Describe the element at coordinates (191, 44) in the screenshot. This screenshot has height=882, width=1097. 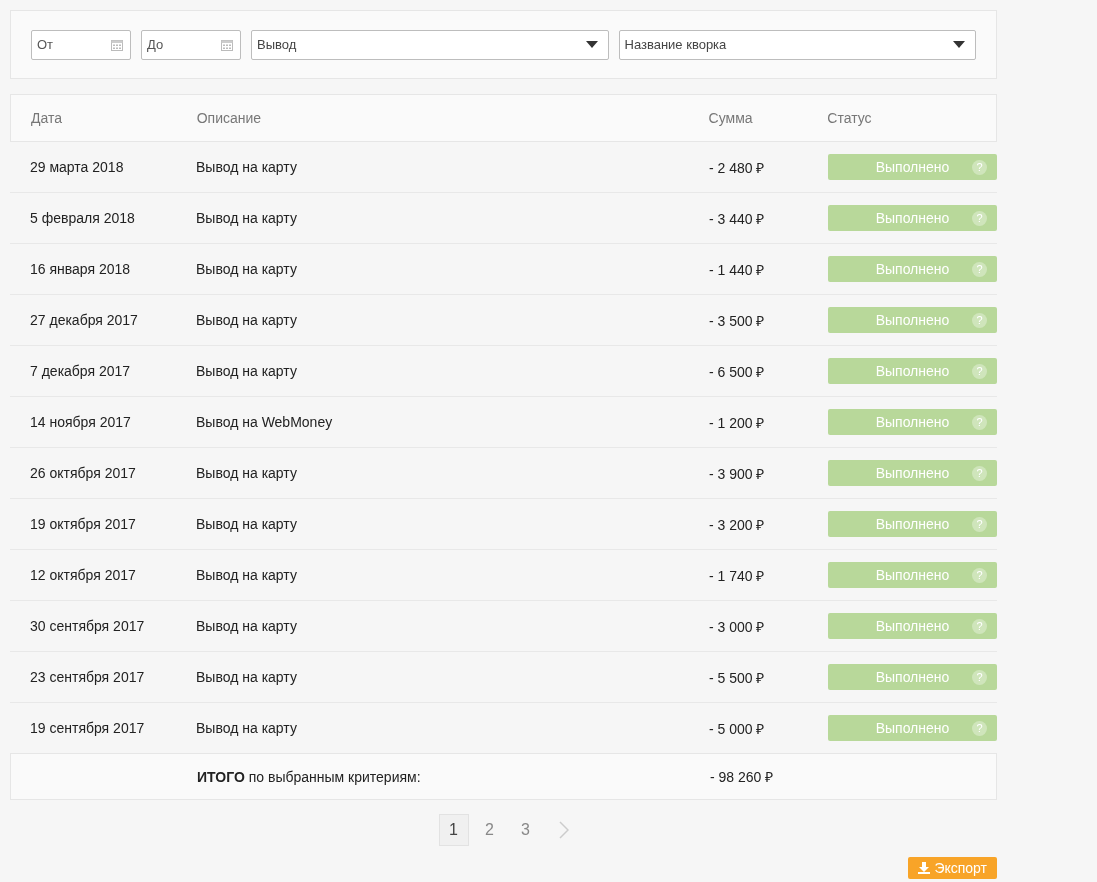
I see `date-to-field: До` at that location.